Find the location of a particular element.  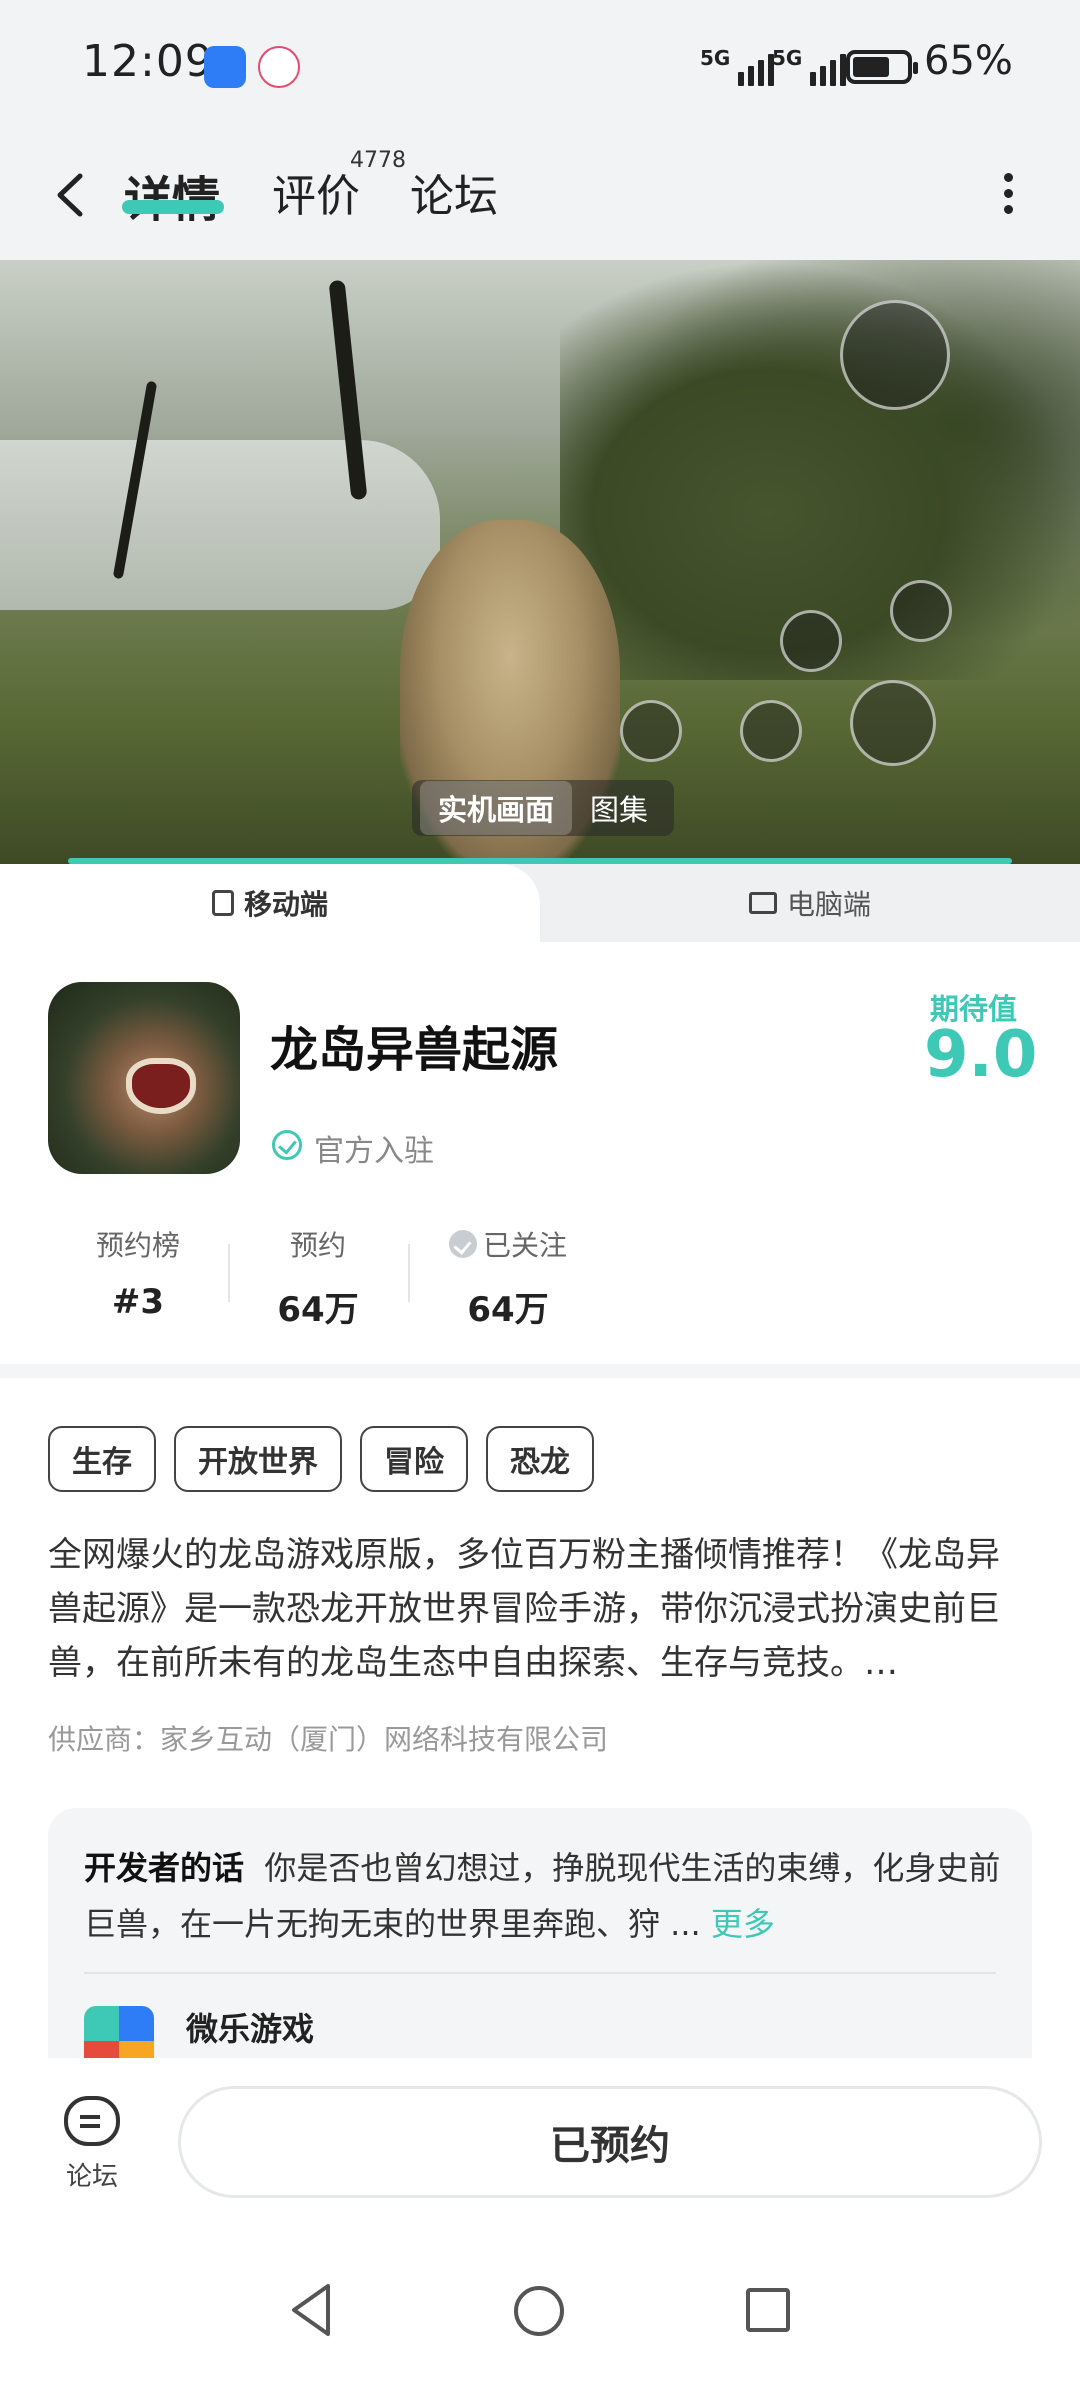

stat-reservations: 预约 64万 is located at coordinates (318, 1277).